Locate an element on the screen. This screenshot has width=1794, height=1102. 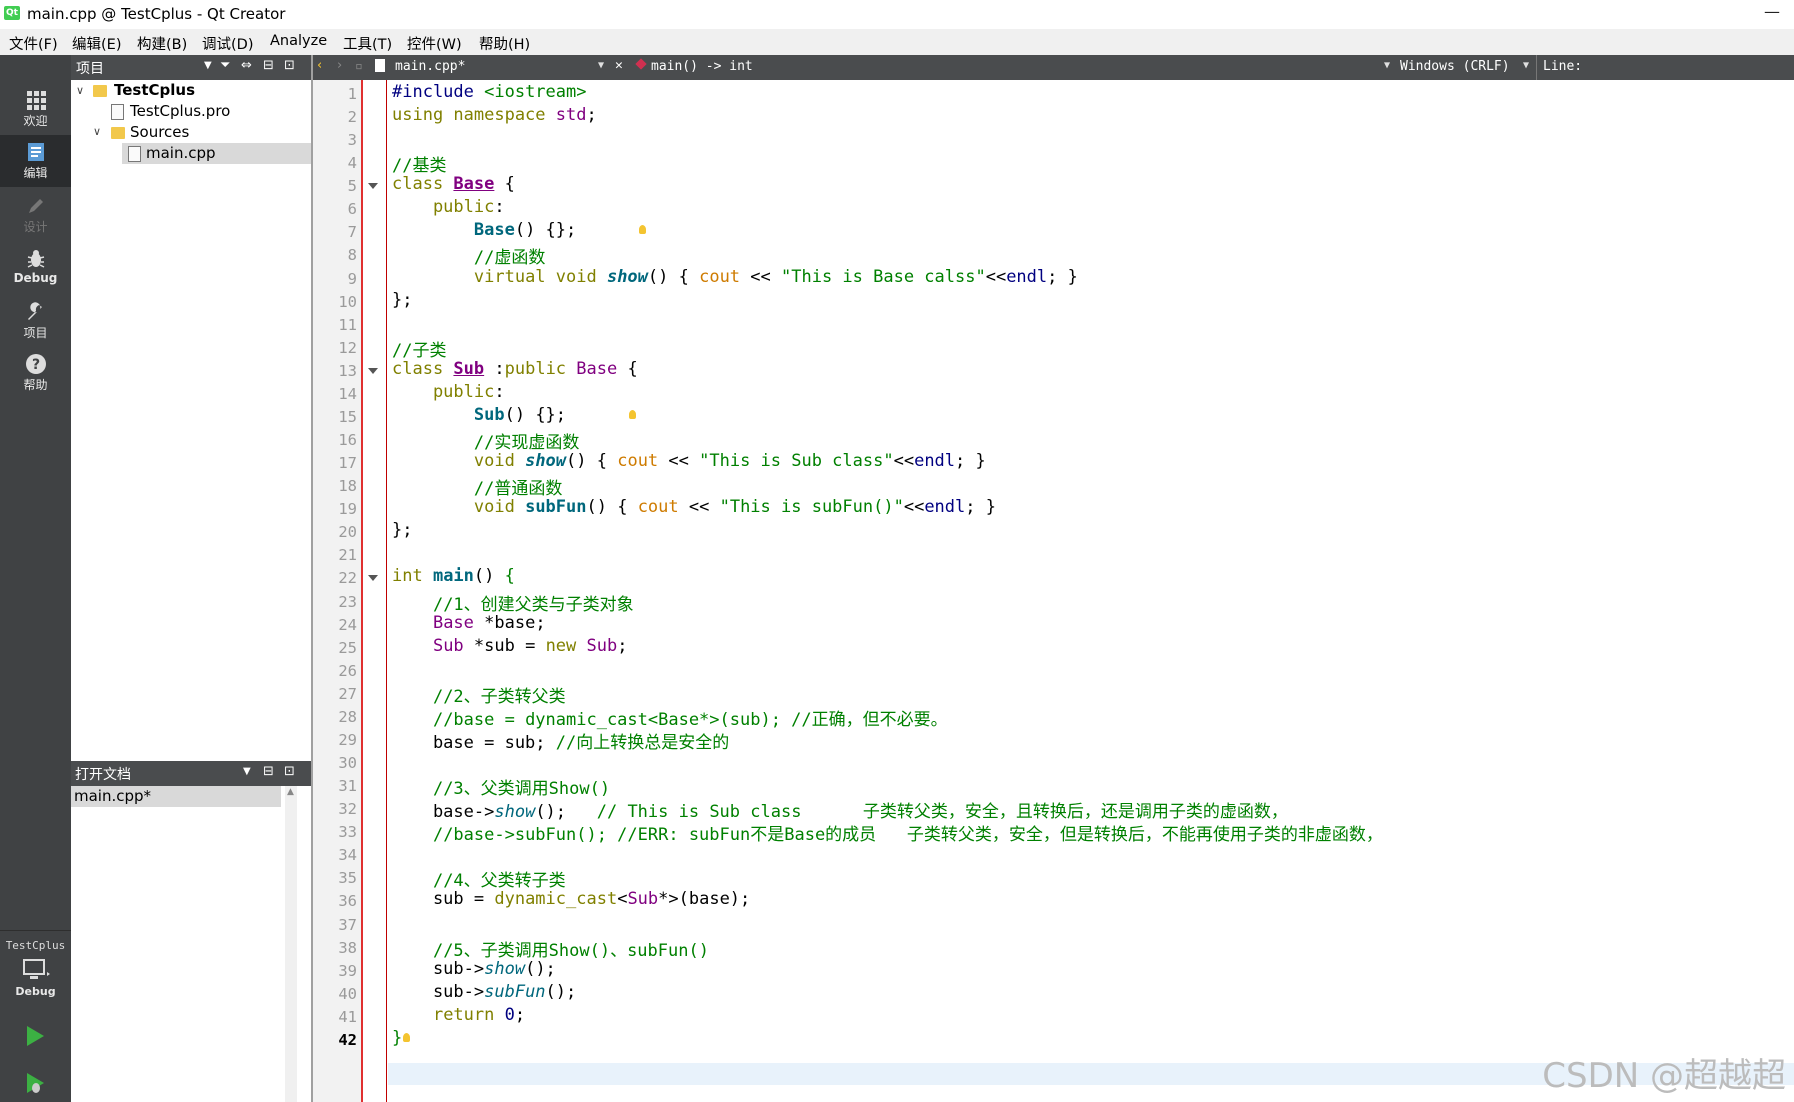
forward-icon: › is located at coordinates (339, 65).